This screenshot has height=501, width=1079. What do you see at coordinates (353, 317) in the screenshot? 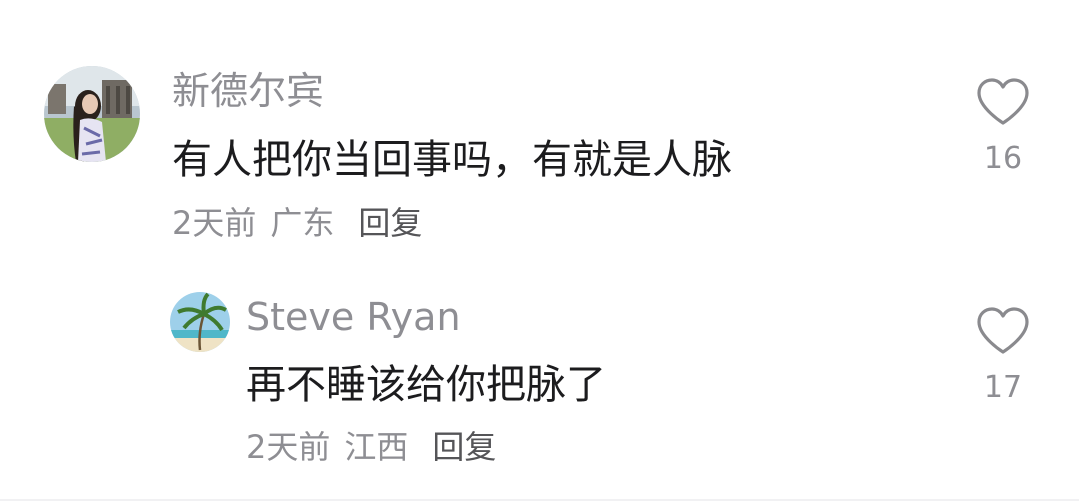
I see `comment-username: Steve Ryan` at bounding box center [353, 317].